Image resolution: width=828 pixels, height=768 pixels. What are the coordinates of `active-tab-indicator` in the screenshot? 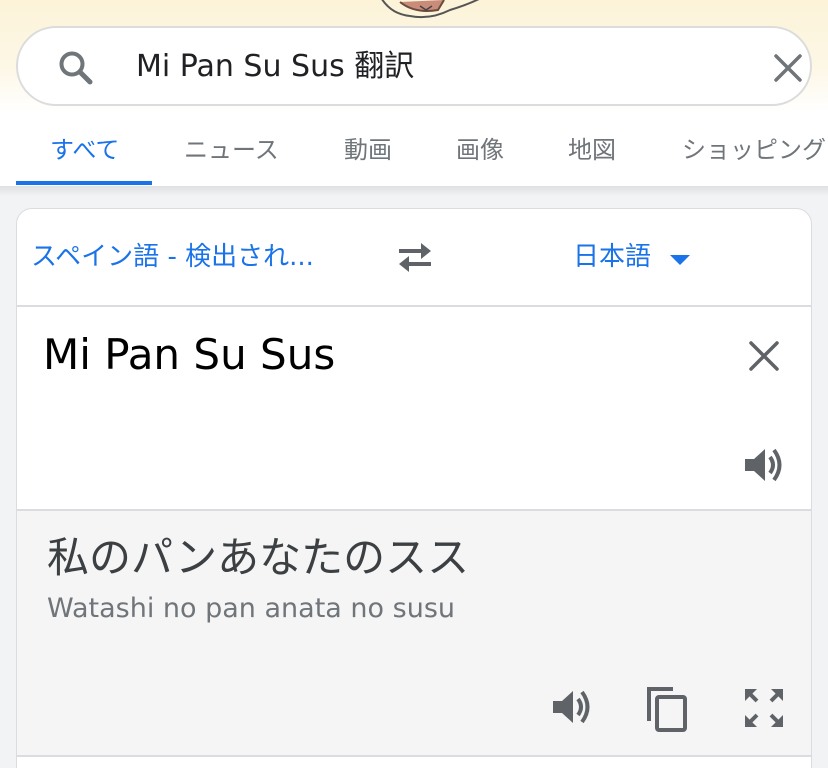 It's located at (84, 183).